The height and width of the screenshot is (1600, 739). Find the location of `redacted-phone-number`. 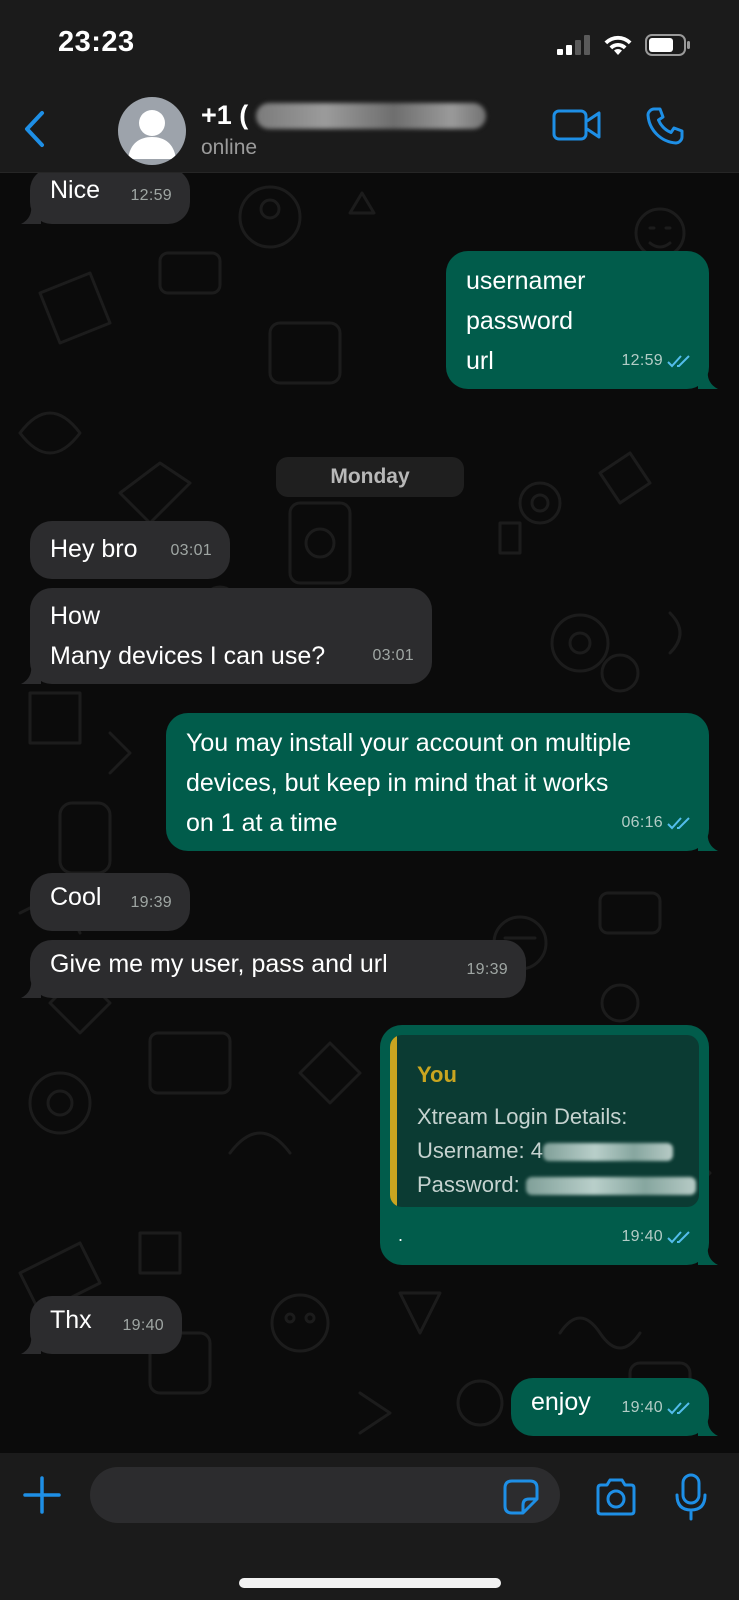

redacted-phone-number is located at coordinates (371, 115).